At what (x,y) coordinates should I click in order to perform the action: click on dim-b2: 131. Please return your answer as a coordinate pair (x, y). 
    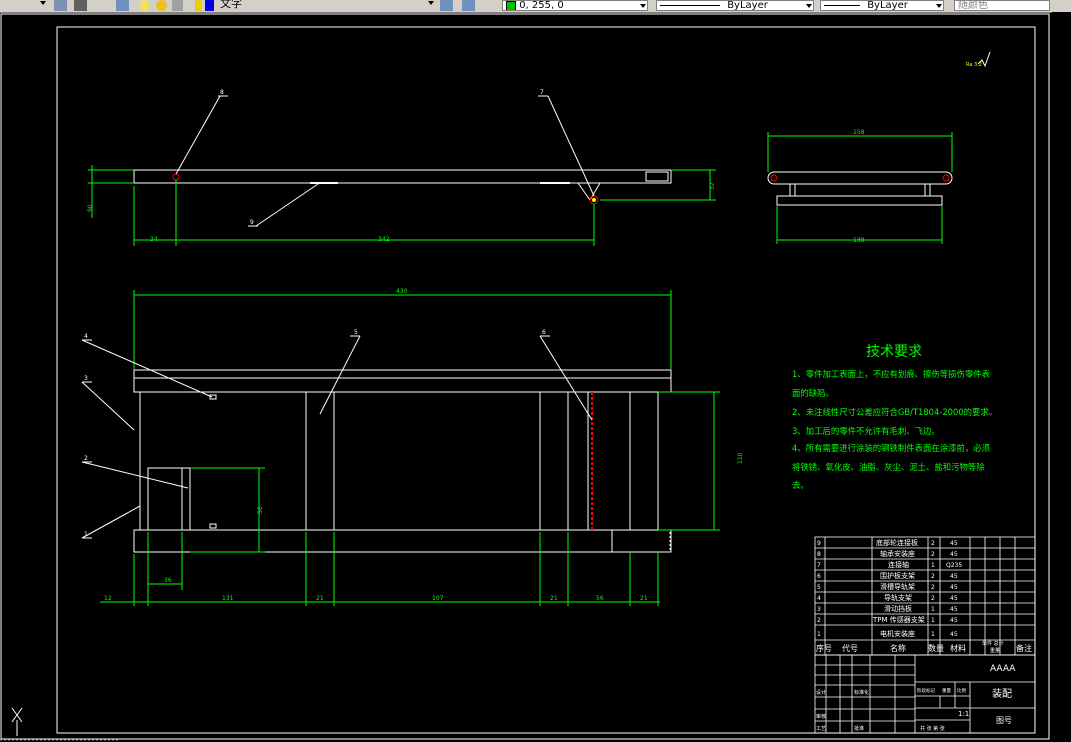
    Looking at the image, I should click on (228, 598).